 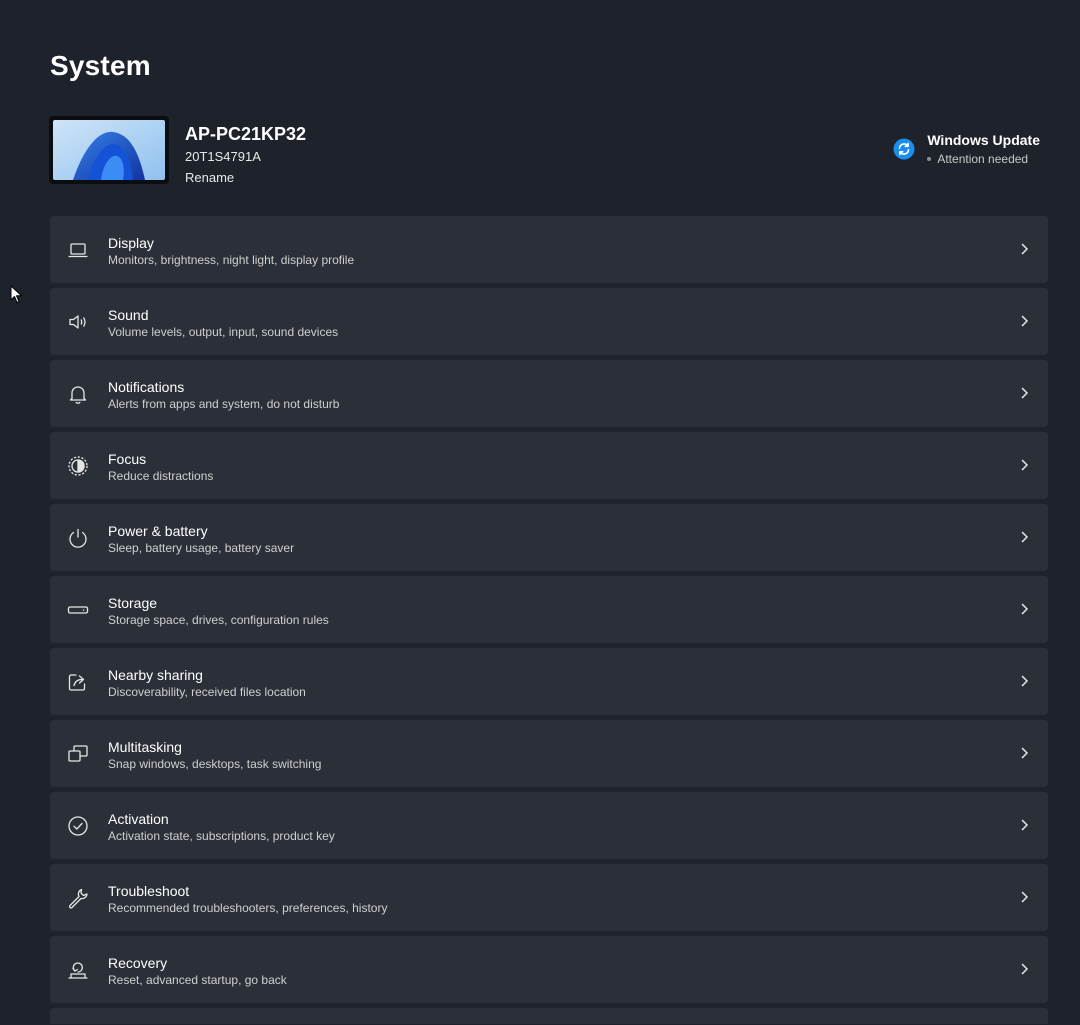 What do you see at coordinates (127, 459) in the screenshot?
I see `settings-item-title: Focus` at bounding box center [127, 459].